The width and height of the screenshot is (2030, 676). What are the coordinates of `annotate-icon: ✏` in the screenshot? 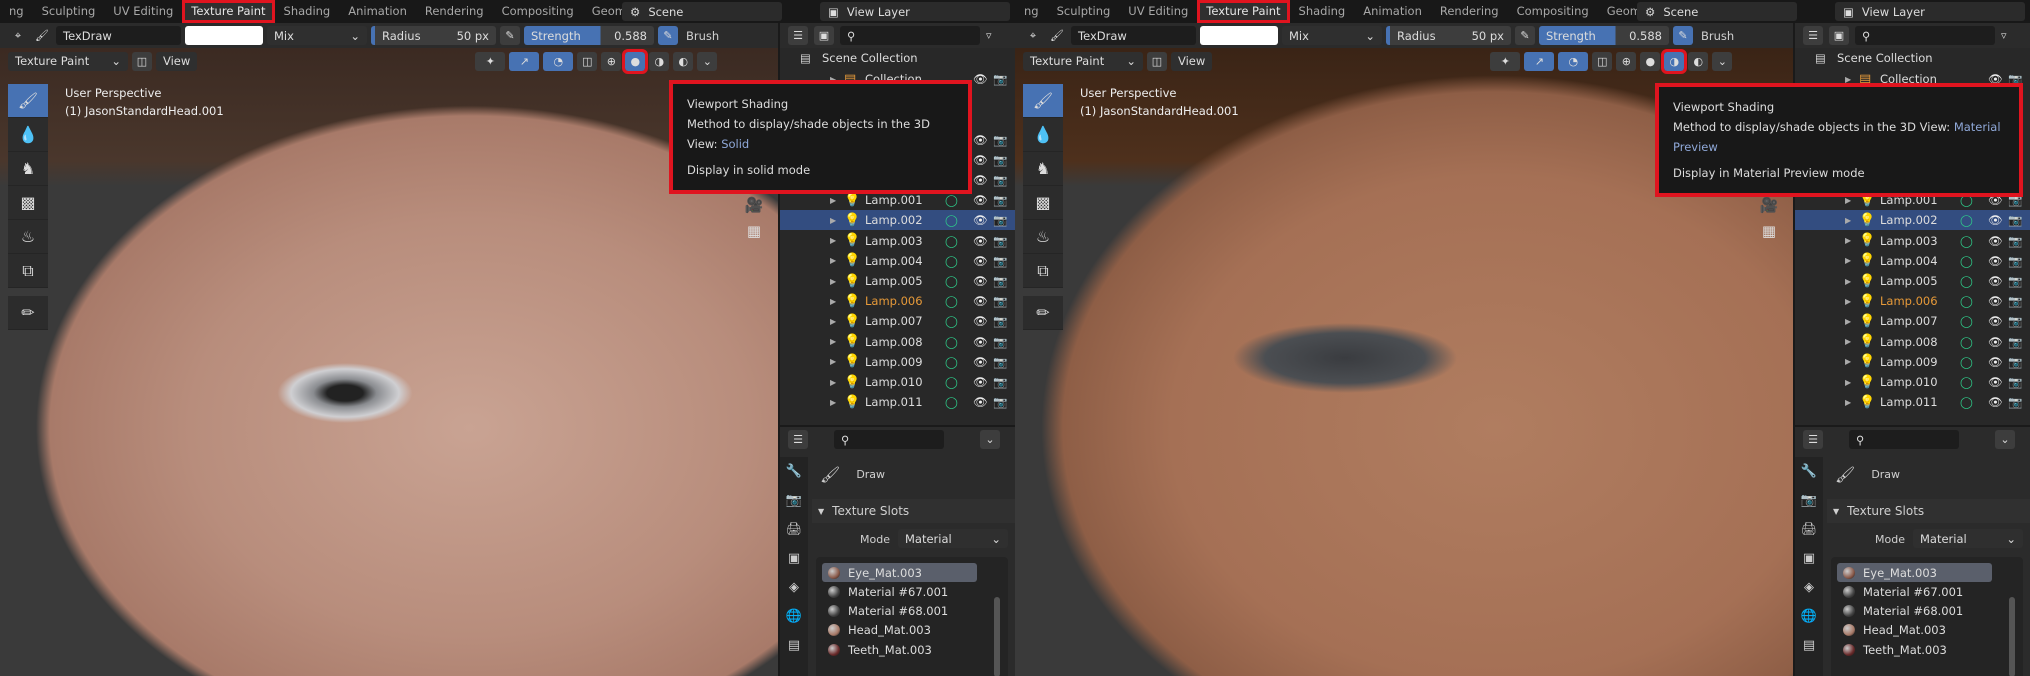 It's located at (28, 313).